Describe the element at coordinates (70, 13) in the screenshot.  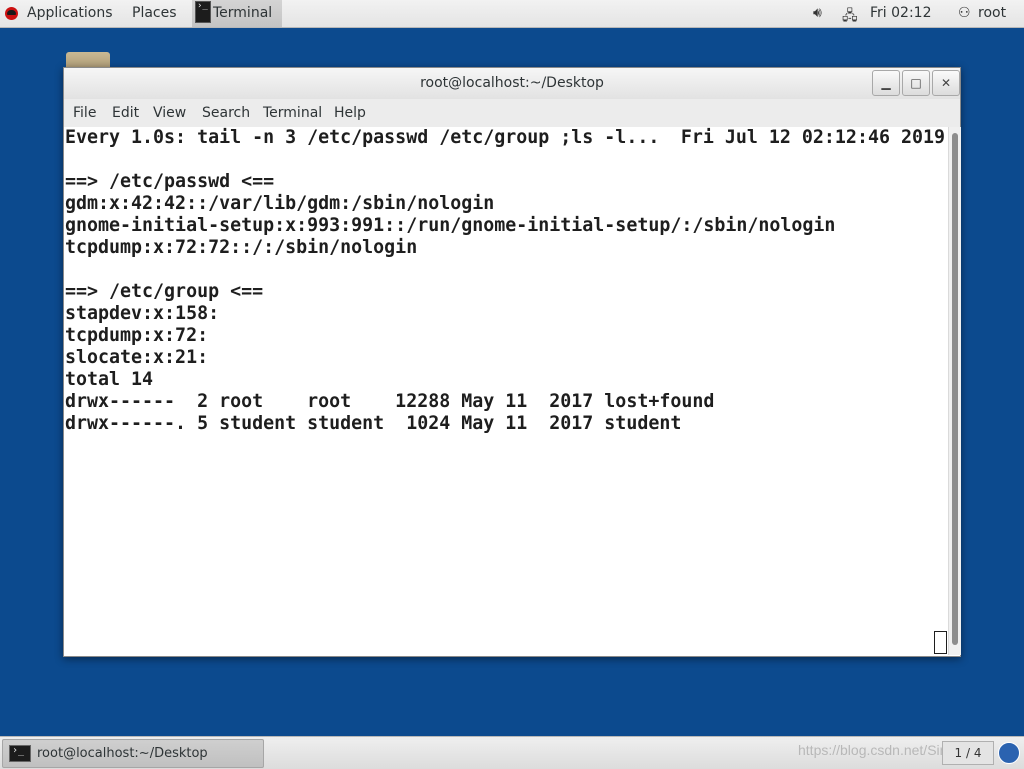
I see `applications-menu: Applications` at that location.